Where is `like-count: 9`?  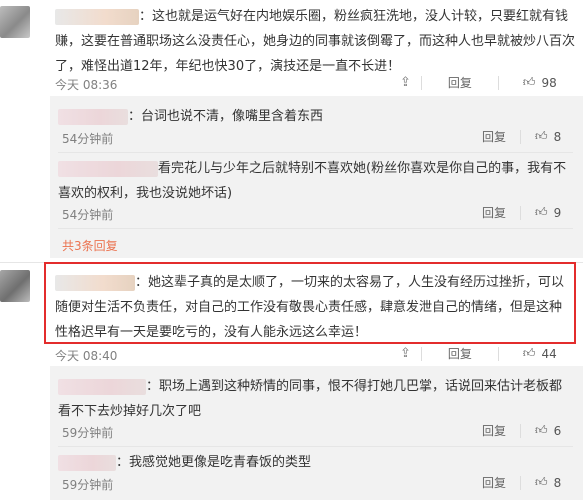
like-count: 9 is located at coordinates (557, 212).